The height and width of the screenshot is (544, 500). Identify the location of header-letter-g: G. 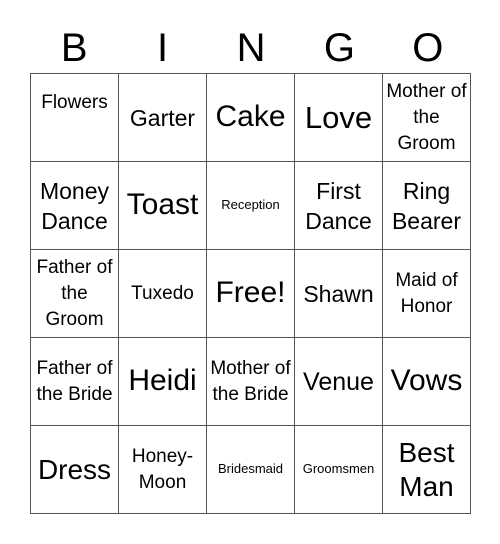
(339, 48).